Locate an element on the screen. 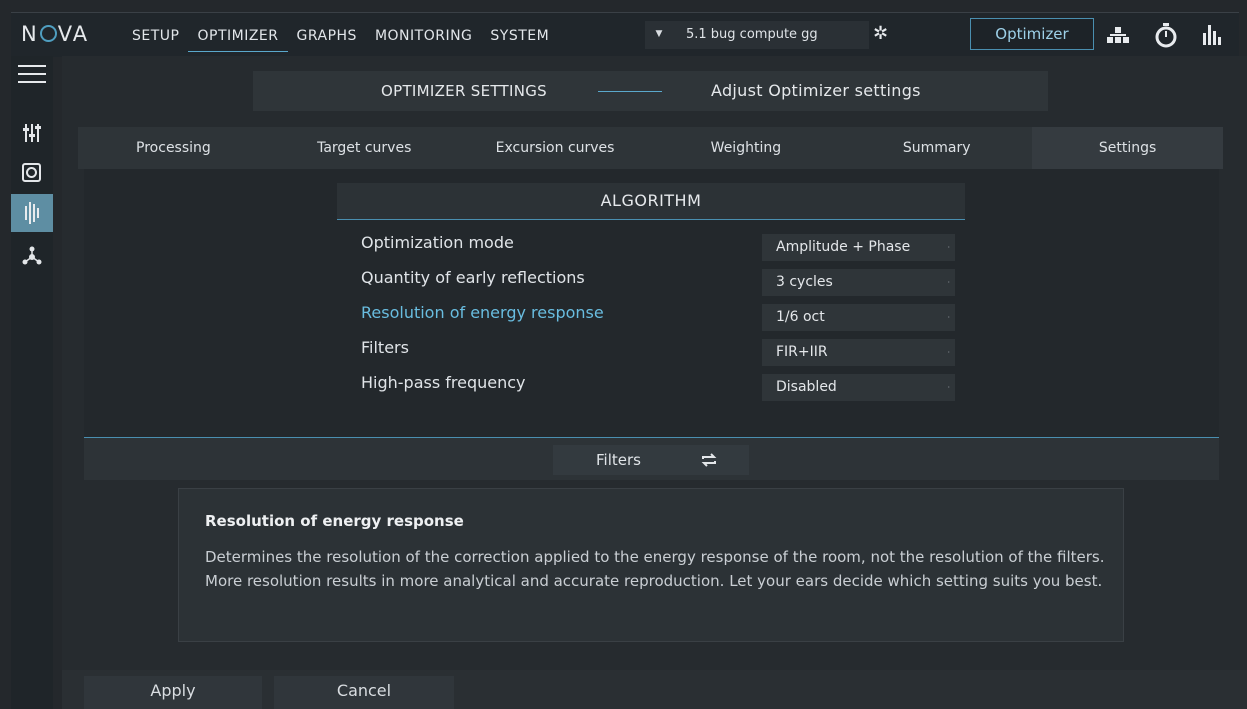  preset-name-field: 5.1 bug compute gg is located at coordinates (771, 35).